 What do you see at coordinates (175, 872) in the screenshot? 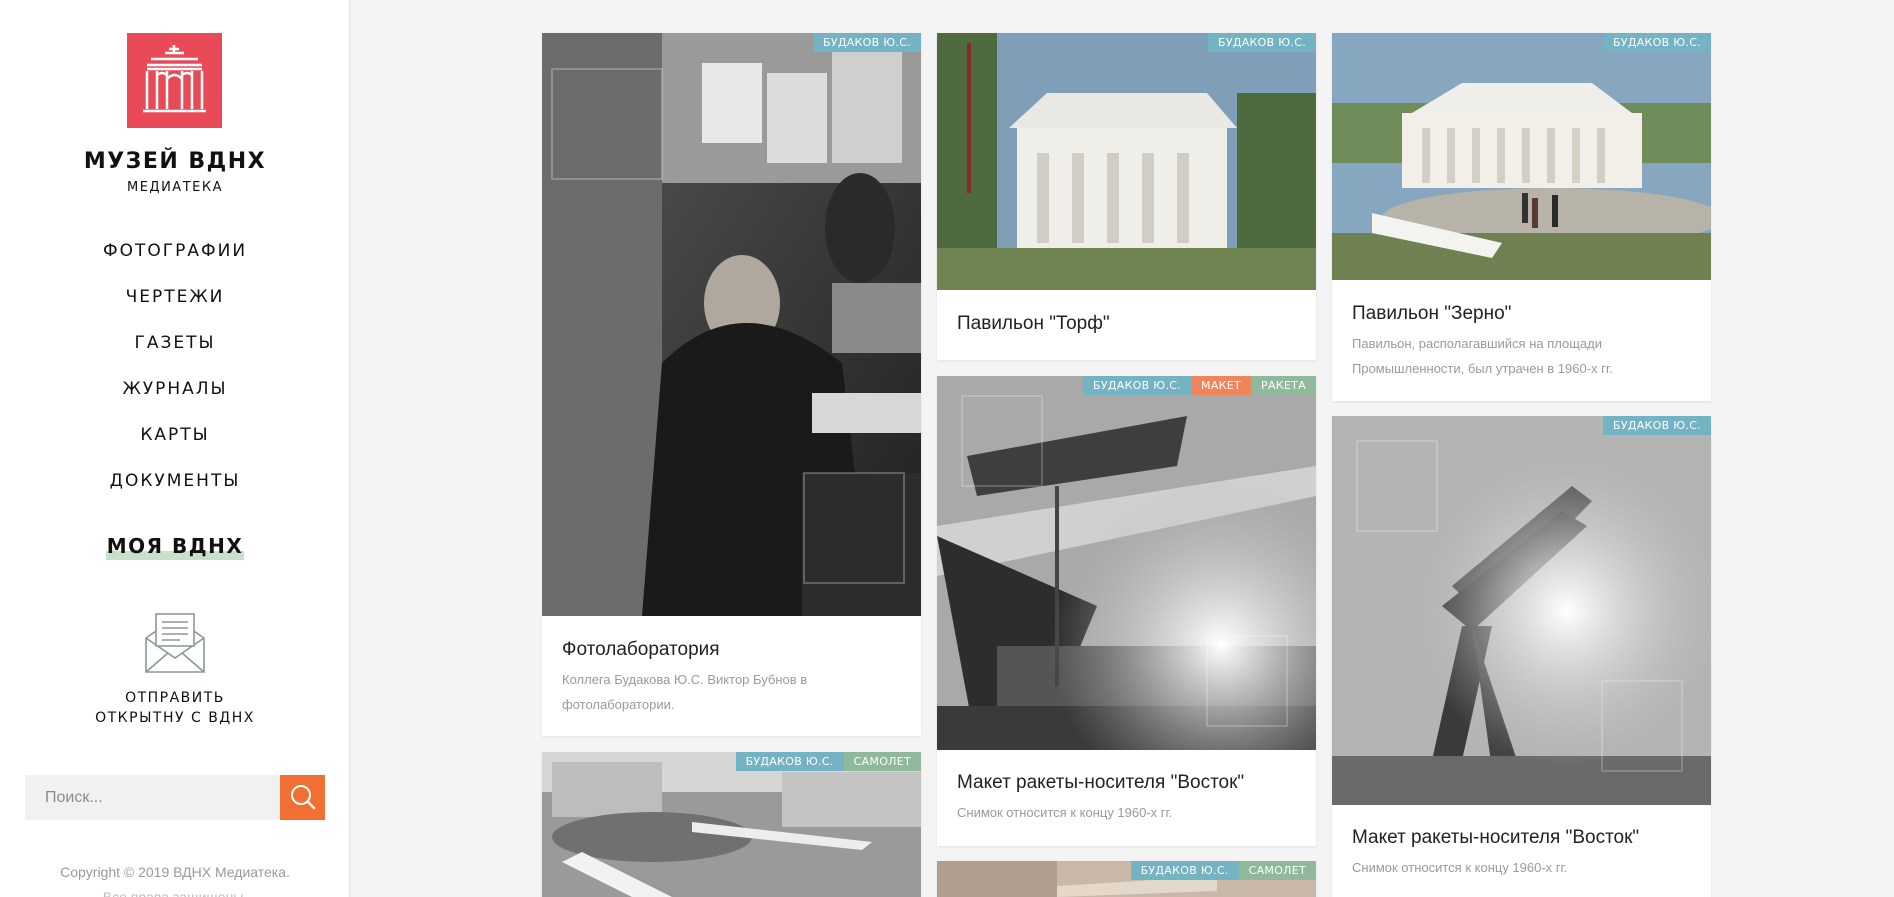
I see `copyright-text: Copyright © 2019 ВДНХ Медиатека.` at bounding box center [175, 872].